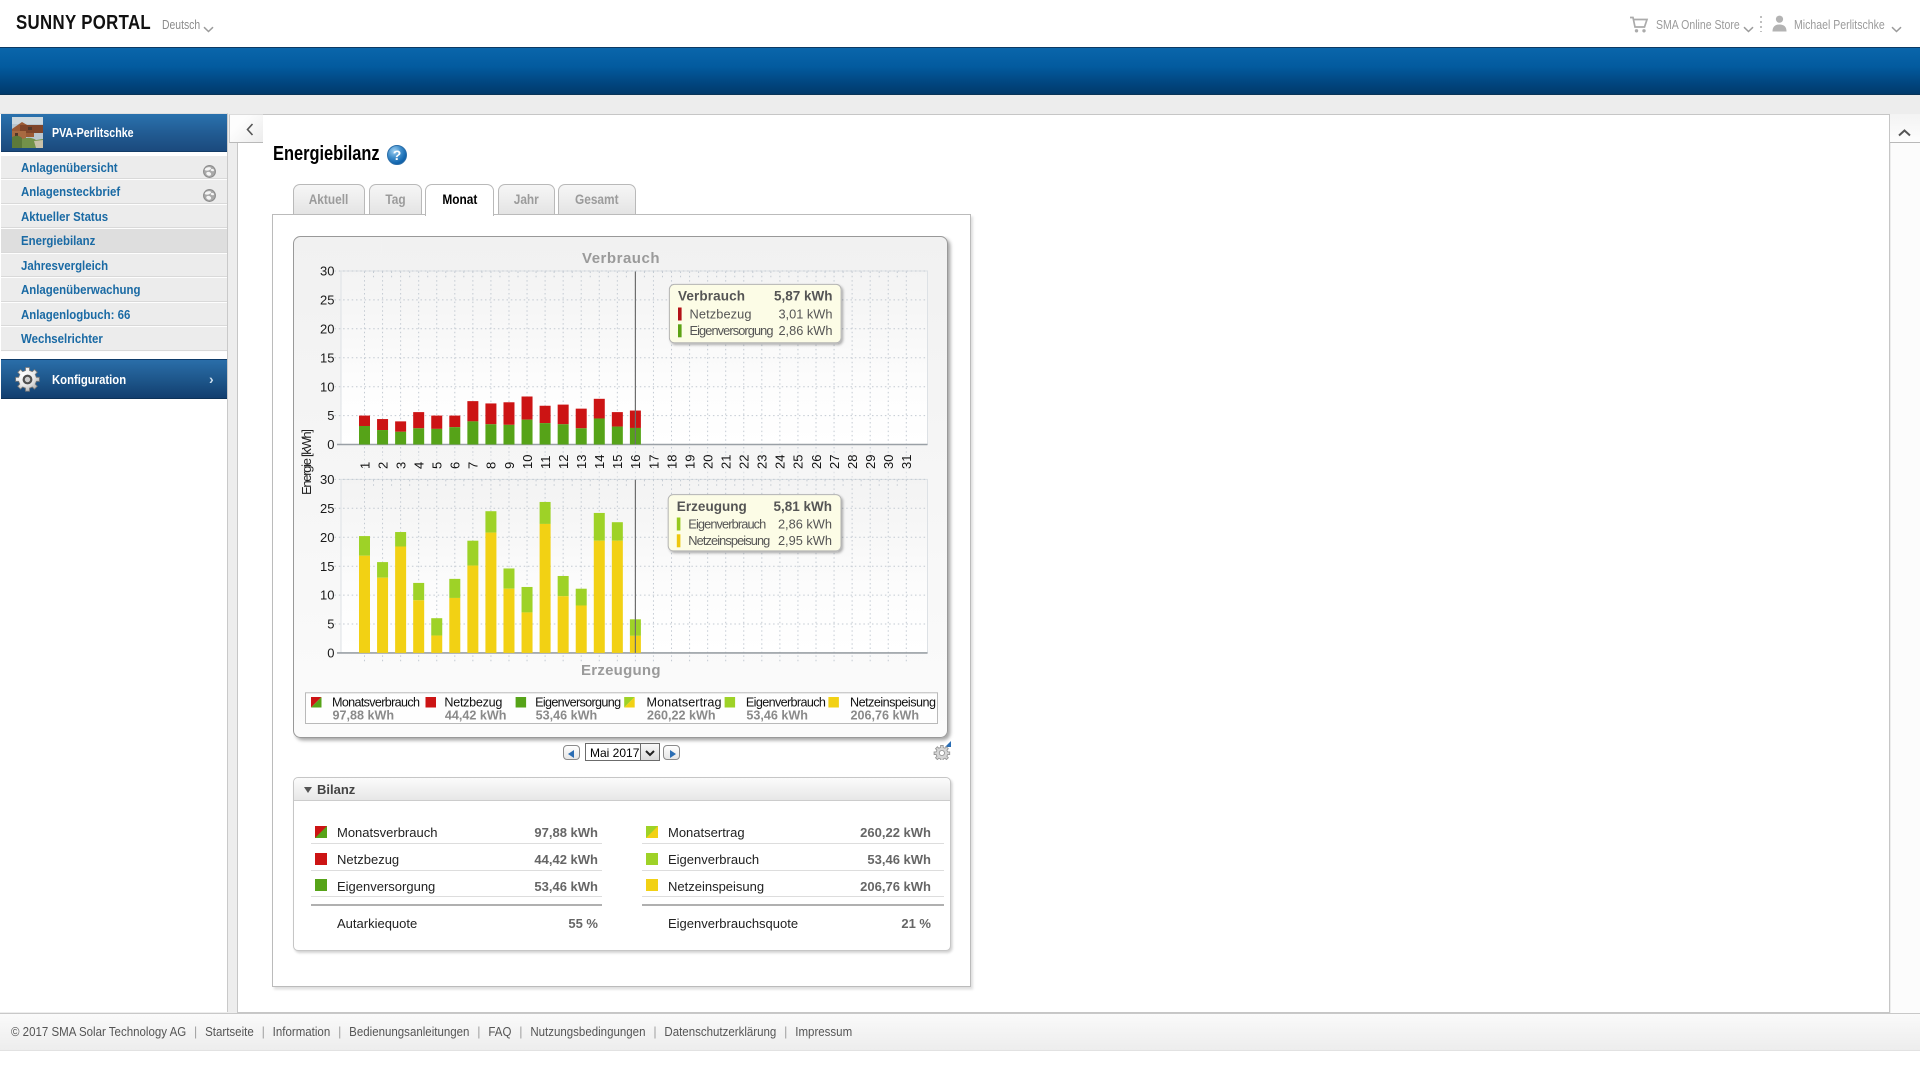 The width and height of the screenshot is (1920, 1080). Describe the element at coordinates (834, 462) in the screenshot. I see `svg-text: 27` at that location.